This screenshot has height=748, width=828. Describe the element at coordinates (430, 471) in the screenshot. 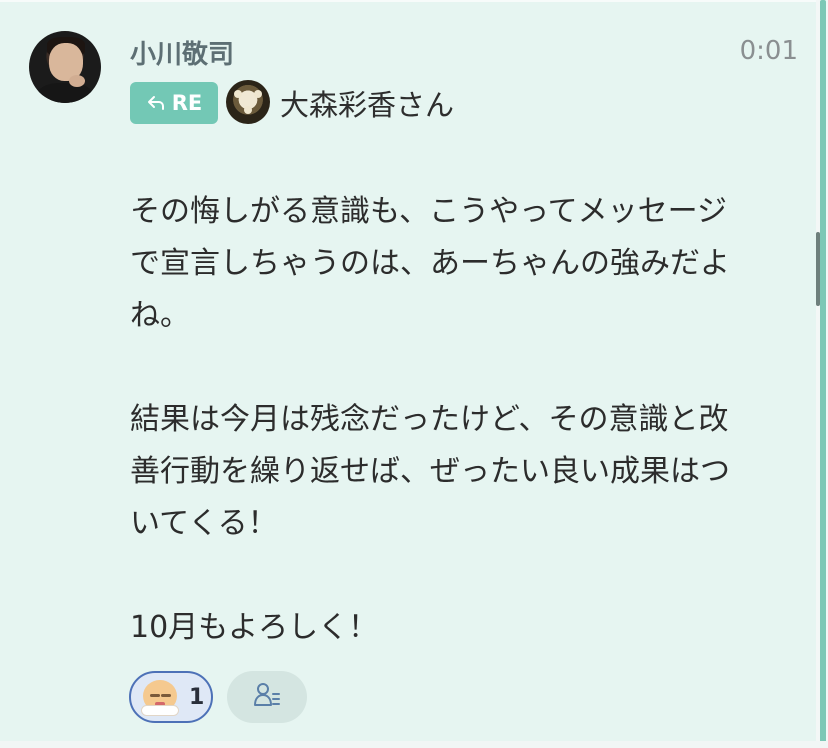

I see `message-line: 善行動を繰り返せば、ぜったい良い成果はつ` at that location.